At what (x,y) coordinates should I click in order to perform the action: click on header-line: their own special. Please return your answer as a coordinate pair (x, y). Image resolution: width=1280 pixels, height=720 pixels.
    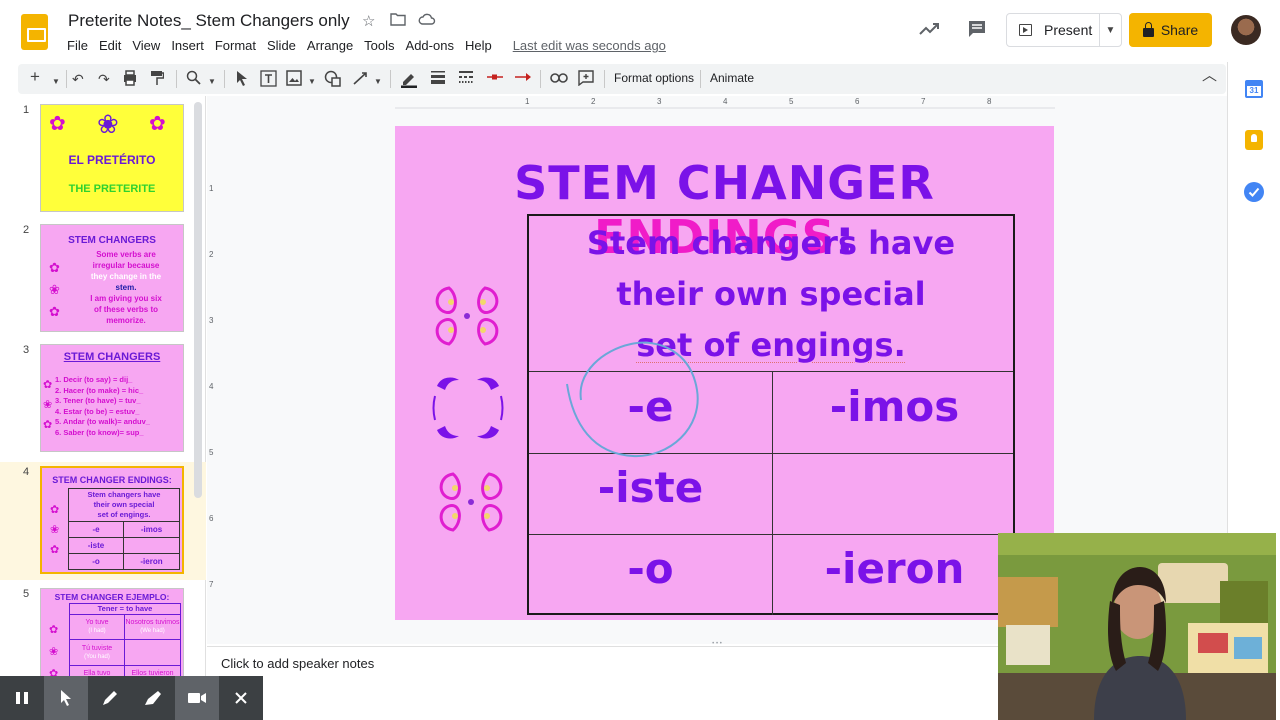
    Looking at the image, I should click on (771, 294).